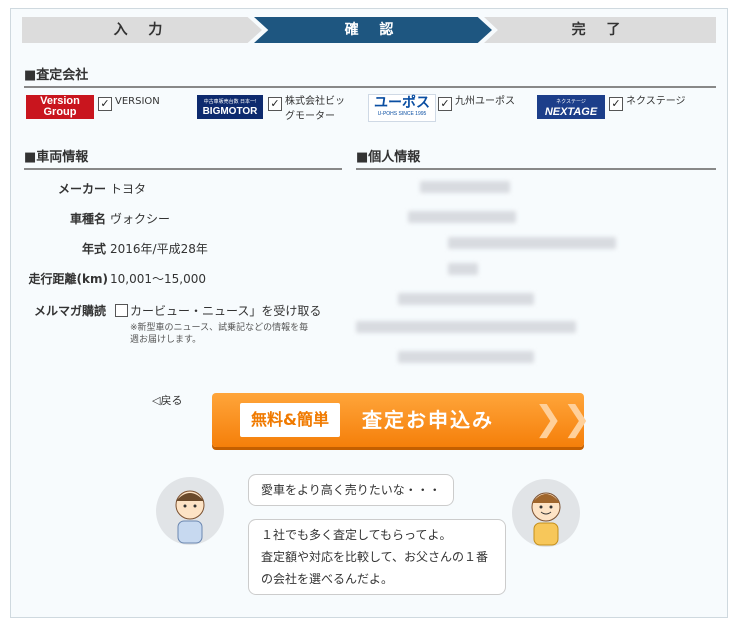 The image size is (742, 629). What do you see at coordinates (290, 420) in the screenshot?
I see `free-easy-badge: 無料&簡単` at bounding box center [290, 420].